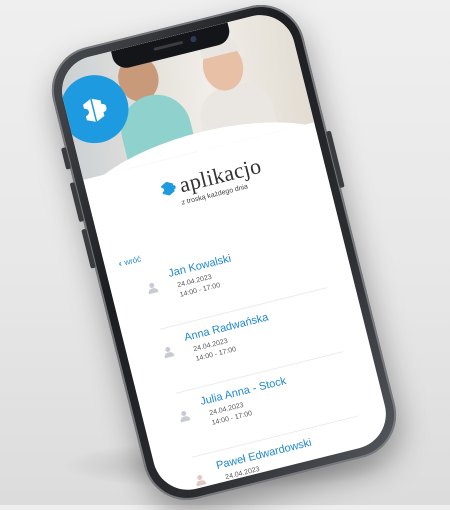 The image size is (450, 510). I want to click on speaker, so click(168, 45).